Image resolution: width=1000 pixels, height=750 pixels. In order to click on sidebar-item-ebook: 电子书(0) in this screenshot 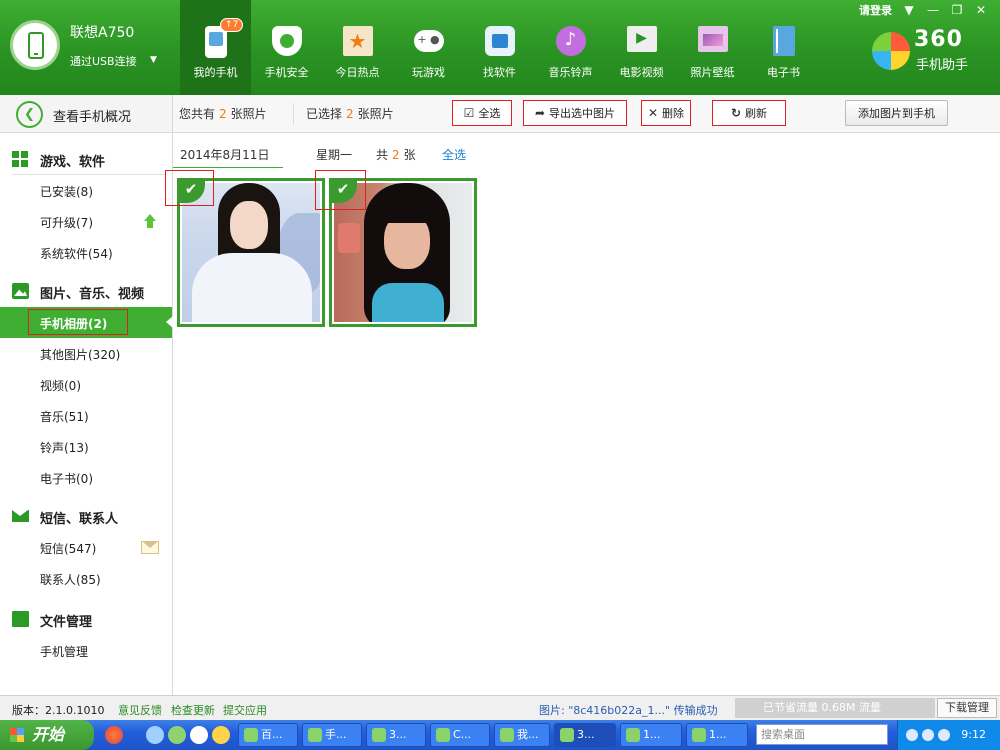, I will do `click(86, 477)`.